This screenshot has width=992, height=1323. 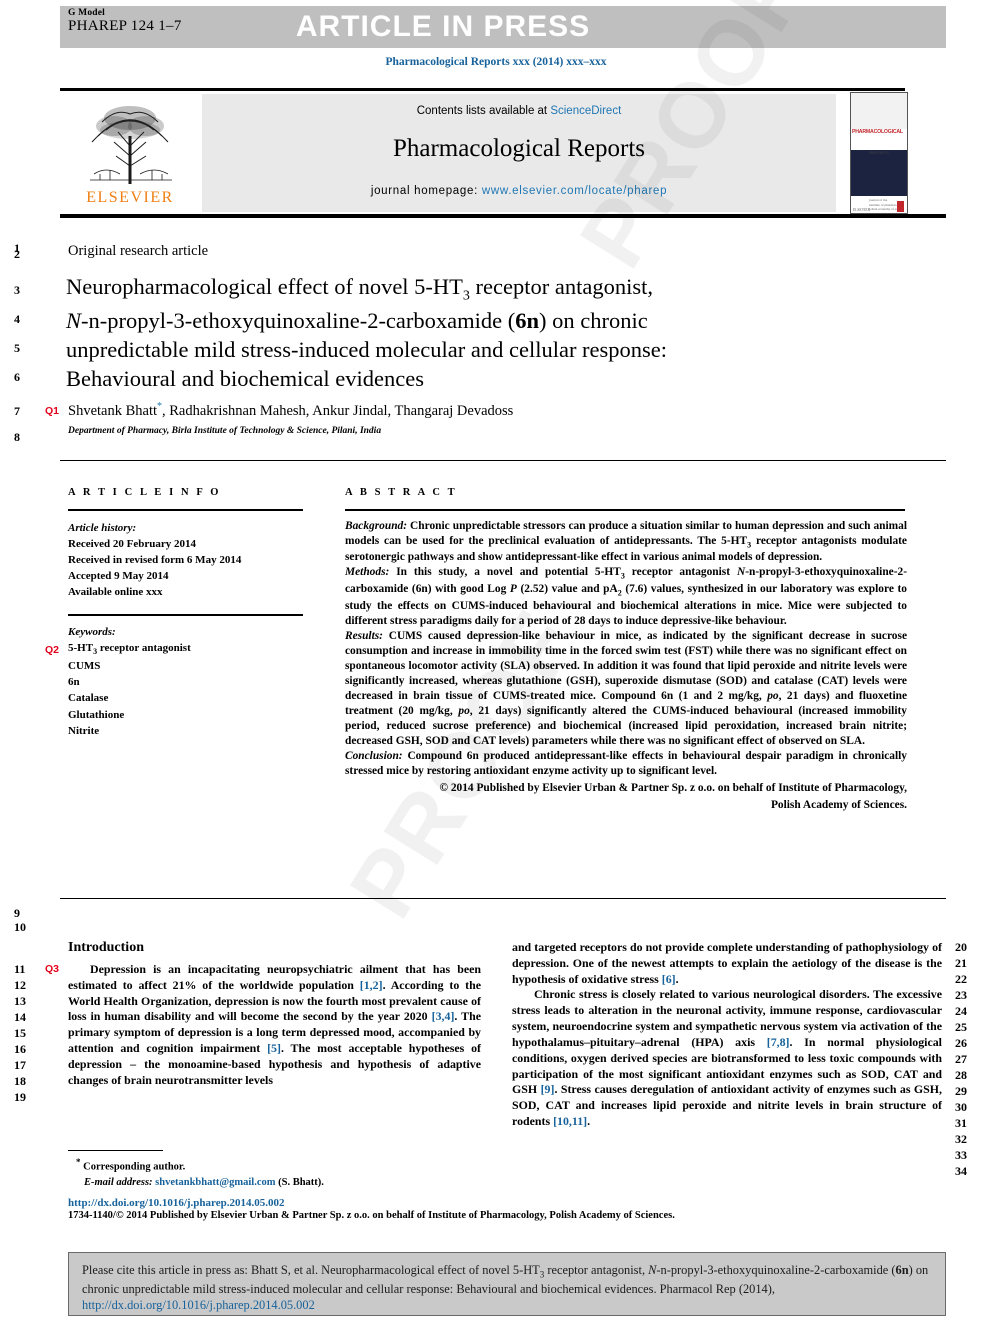 I want to click on keyword-item: 6n, so click(x=74, y=682).